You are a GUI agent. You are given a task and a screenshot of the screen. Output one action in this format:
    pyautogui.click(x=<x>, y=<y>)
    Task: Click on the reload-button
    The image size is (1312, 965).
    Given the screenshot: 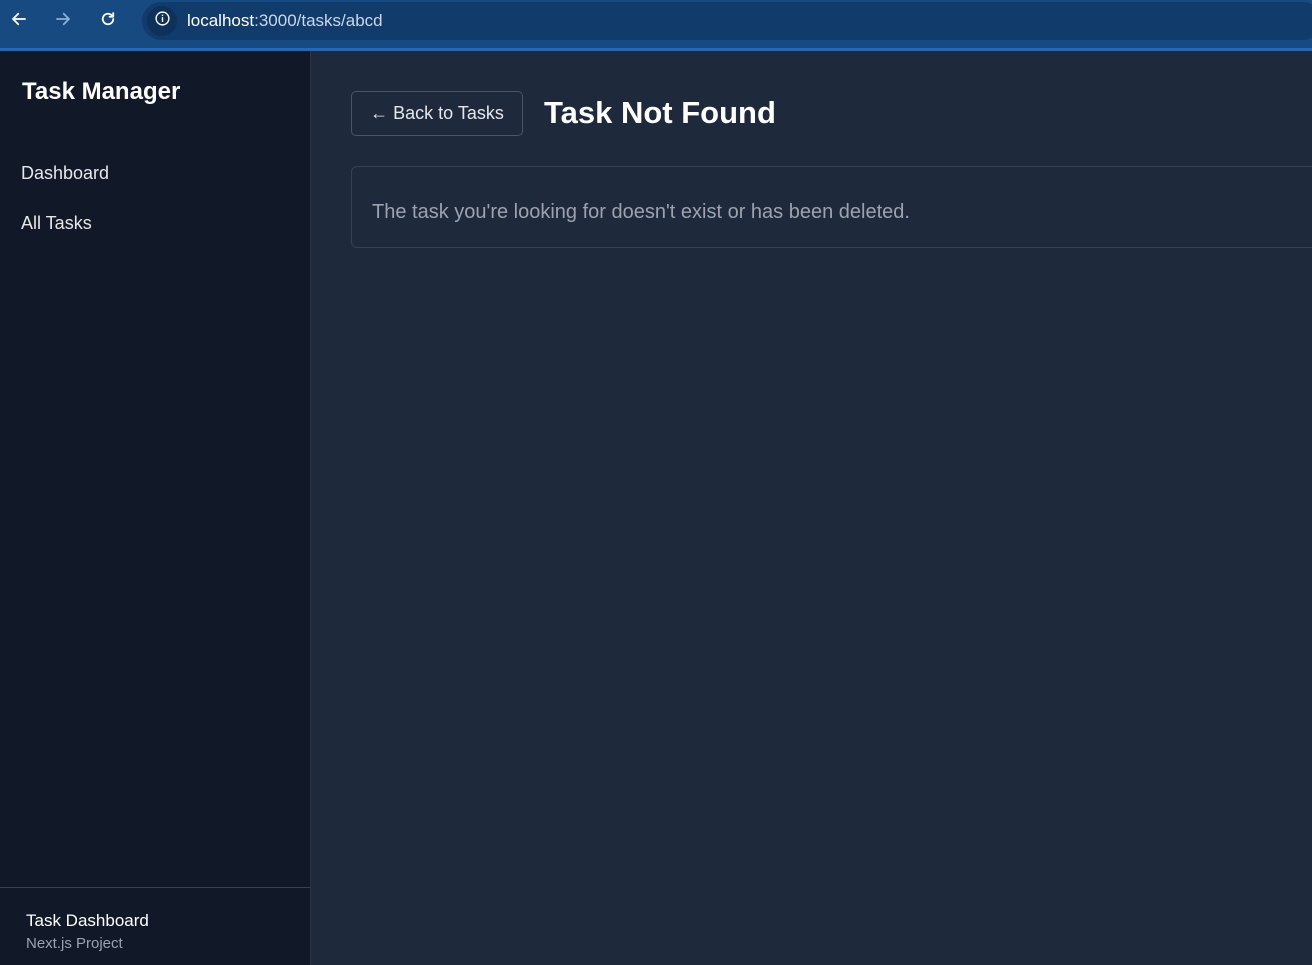 What is the action you would take?
    pyautogui.click(x=108, y=21)
    